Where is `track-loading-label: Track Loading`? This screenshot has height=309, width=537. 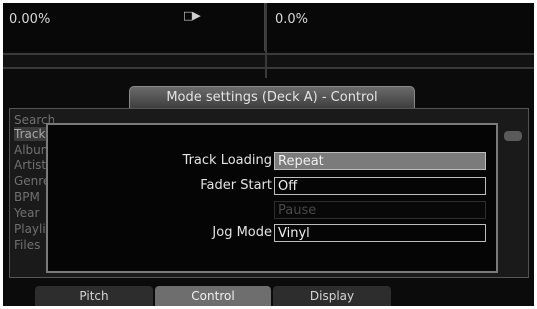
track-loading-label: Track Loading is located at coordinates (227, 160).